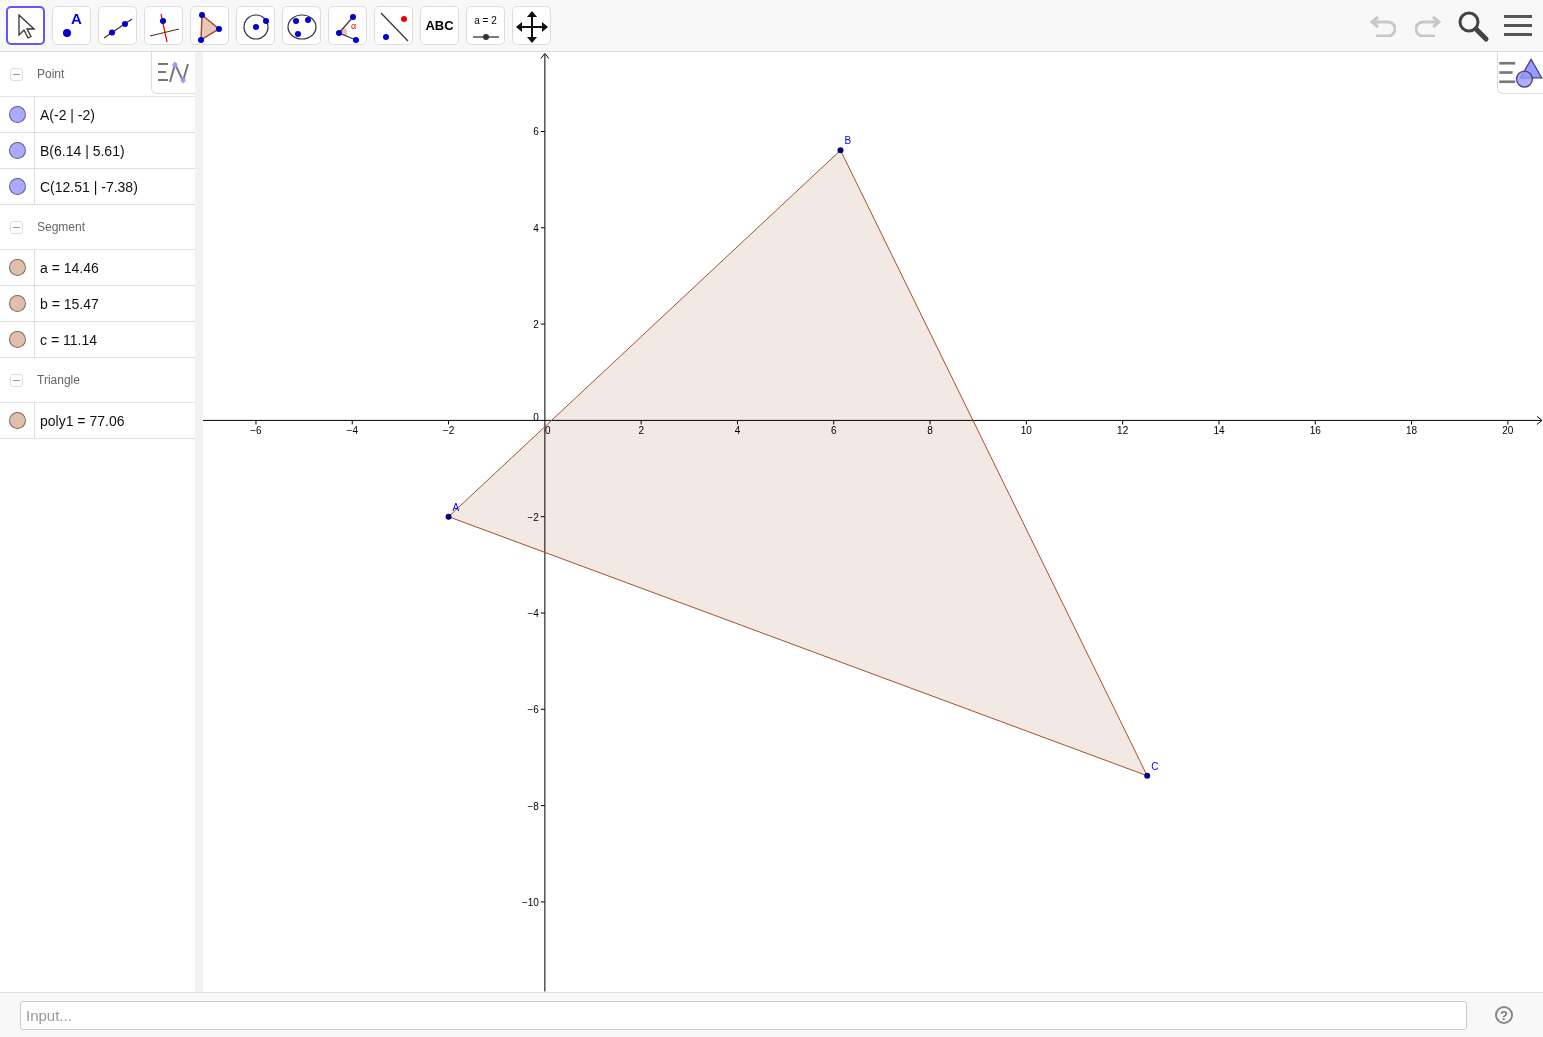 Image resolution: width=1543 pixels, height=1037 pixels. I want to click on x-tick-label: 2, so click(641, 431).